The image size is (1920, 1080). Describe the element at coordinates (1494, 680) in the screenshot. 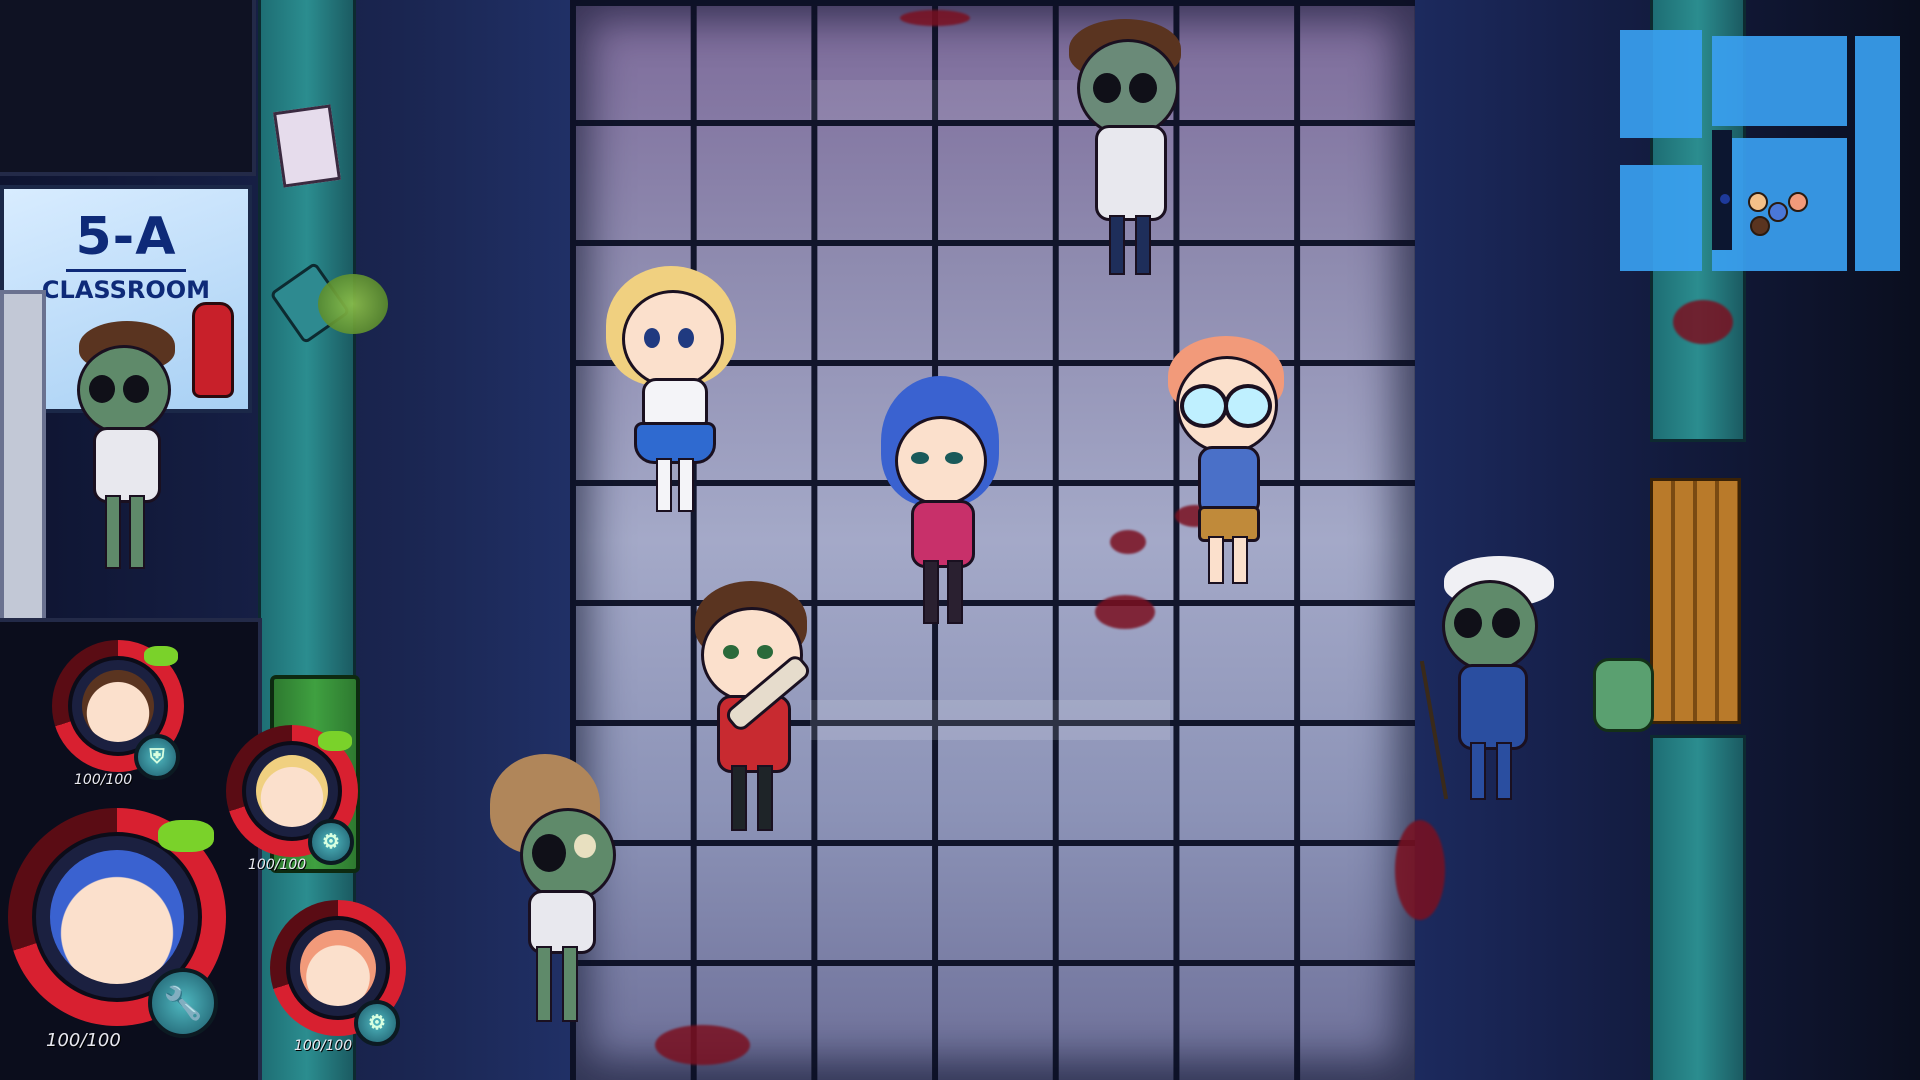

I see `zombie-janitor` at that location.